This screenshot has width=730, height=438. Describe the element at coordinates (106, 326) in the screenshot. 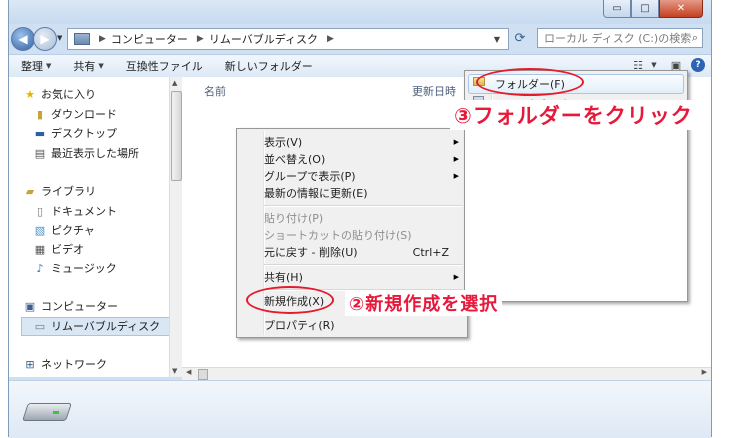

I see `nav-label: リムーバブルディスク` at that location.